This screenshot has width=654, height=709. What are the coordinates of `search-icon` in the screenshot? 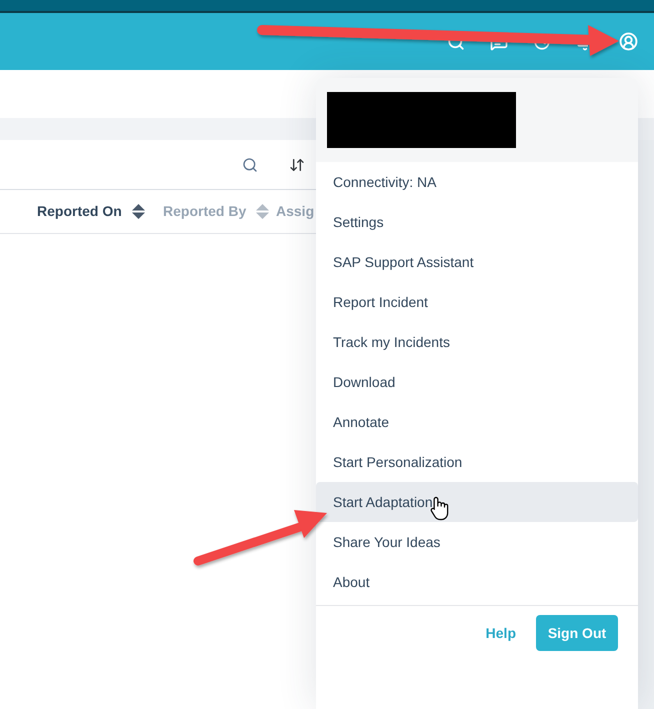 It's located at (250, 164).